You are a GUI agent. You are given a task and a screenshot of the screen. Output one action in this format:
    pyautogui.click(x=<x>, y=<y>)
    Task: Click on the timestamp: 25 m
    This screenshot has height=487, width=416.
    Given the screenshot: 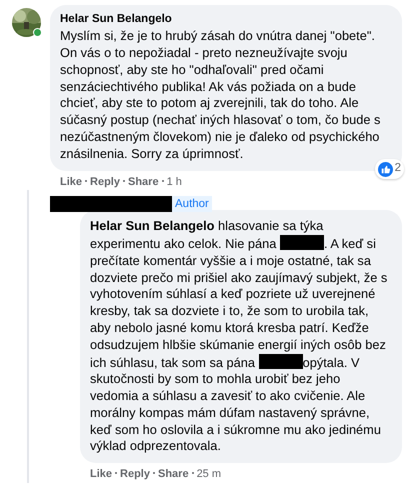 What is the action you would take?
    pyautogui.click(x=209, y=474)
    